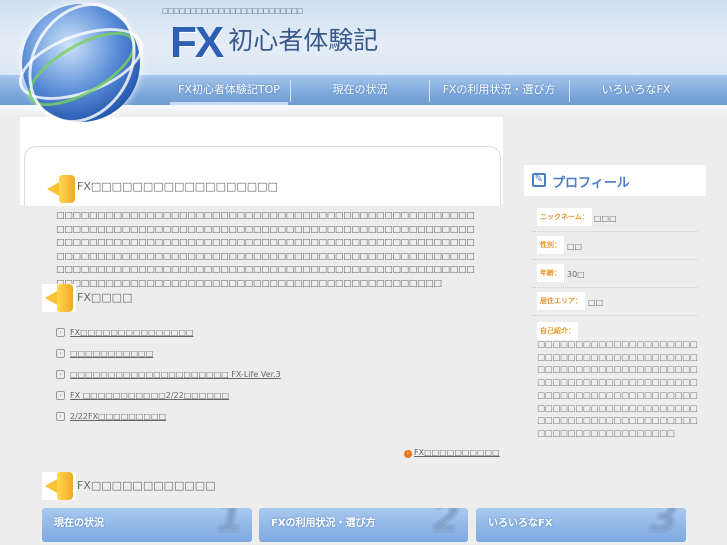 Image resolution: width=727 pixels, height=545 pixels. I want to click on profile-value: □□□, so click(605, 218).